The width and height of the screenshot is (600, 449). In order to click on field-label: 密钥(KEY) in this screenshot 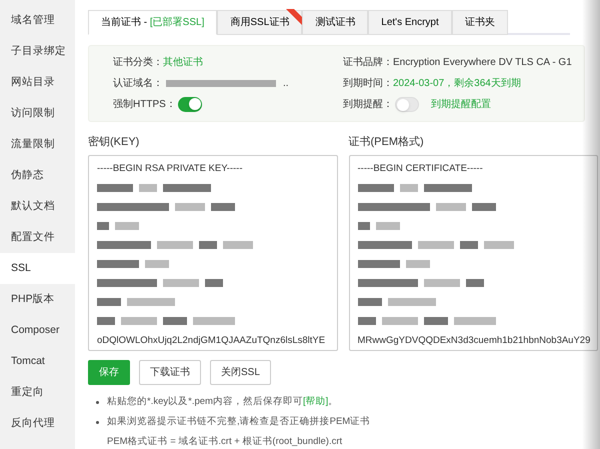, I will do `click(114, 142)`.